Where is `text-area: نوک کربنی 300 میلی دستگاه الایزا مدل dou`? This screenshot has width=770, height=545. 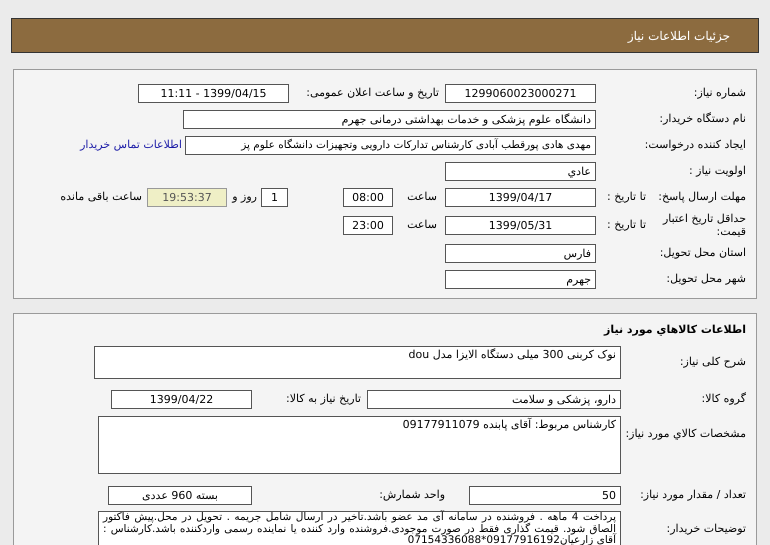 text-area: نوک کربنی 300 میلی دستگاه الایزا مدل dou is located at coordinates (357, 362).